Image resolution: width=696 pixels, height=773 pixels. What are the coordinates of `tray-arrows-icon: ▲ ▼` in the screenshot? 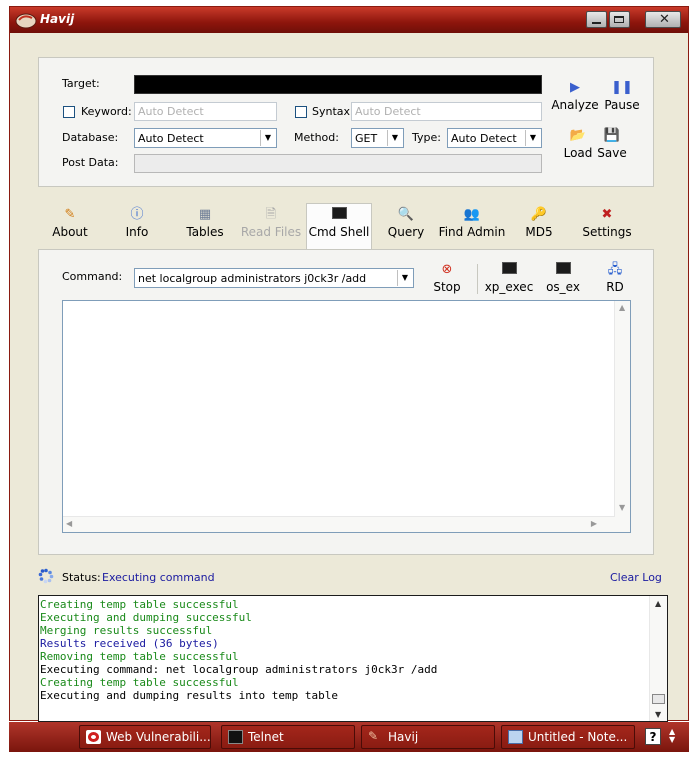 It's located at (672, 736).